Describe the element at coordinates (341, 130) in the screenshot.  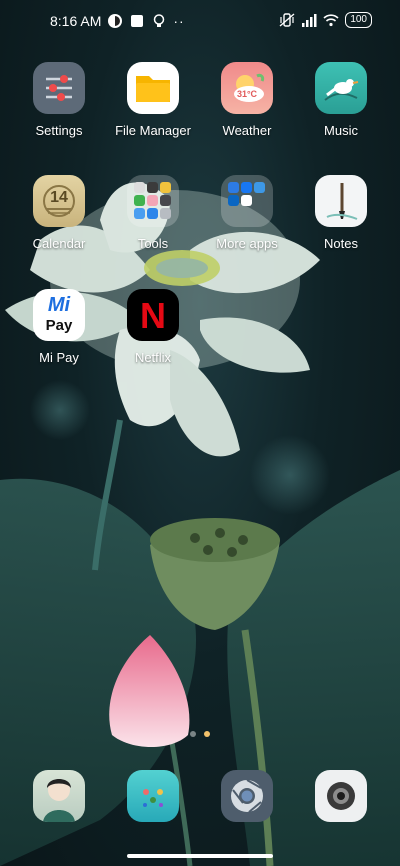
I see `music-label: Music` at that location.